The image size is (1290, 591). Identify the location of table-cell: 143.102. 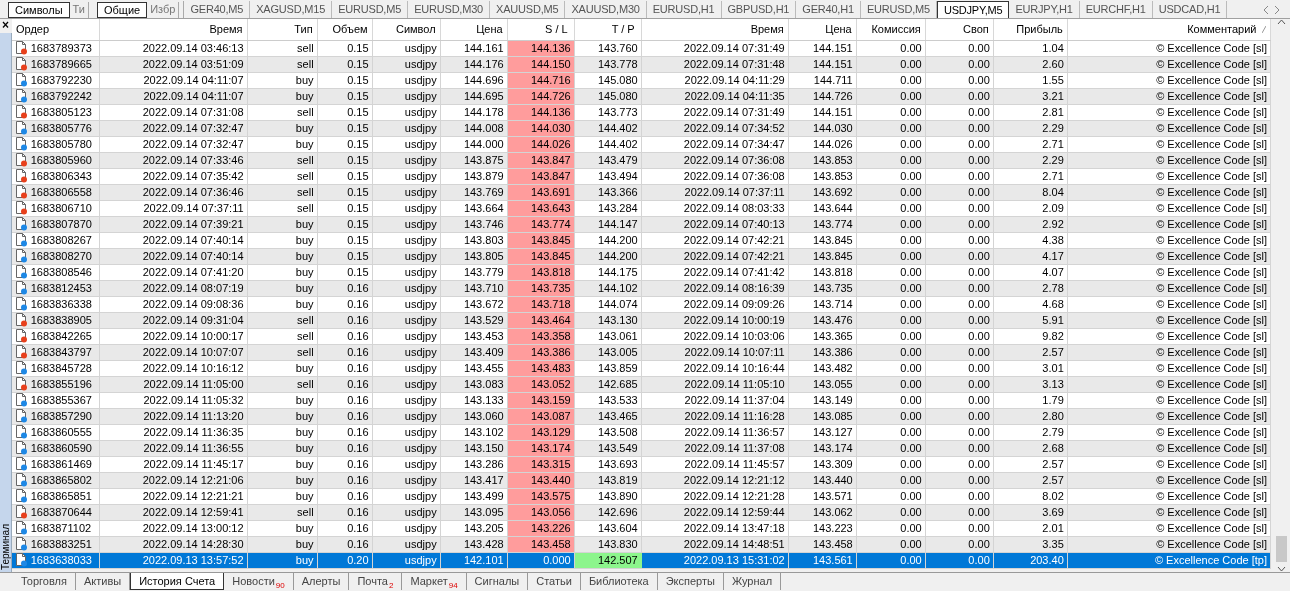
(474, 432).